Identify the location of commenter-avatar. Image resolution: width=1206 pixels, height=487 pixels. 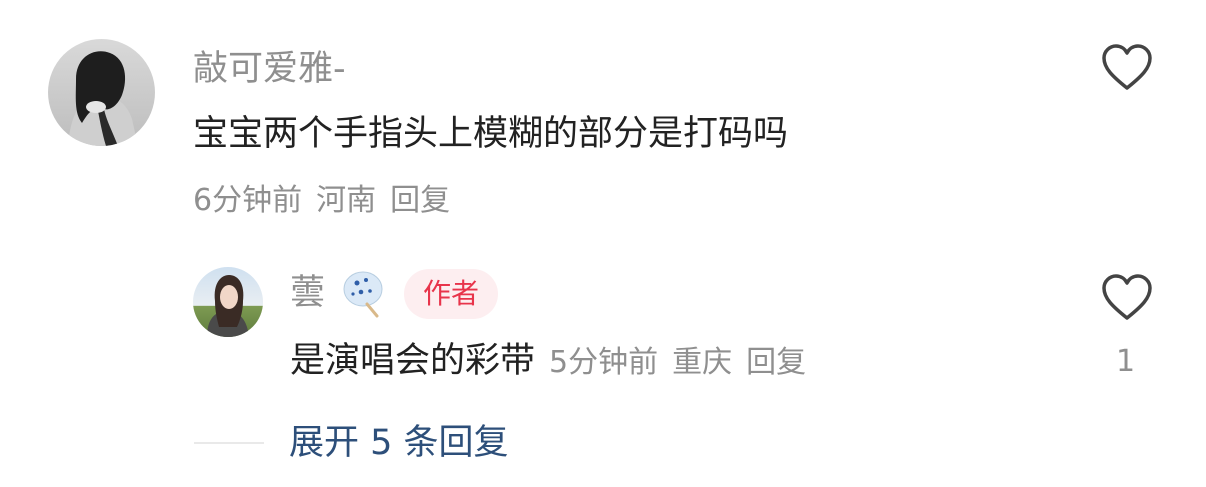
(101, 92).